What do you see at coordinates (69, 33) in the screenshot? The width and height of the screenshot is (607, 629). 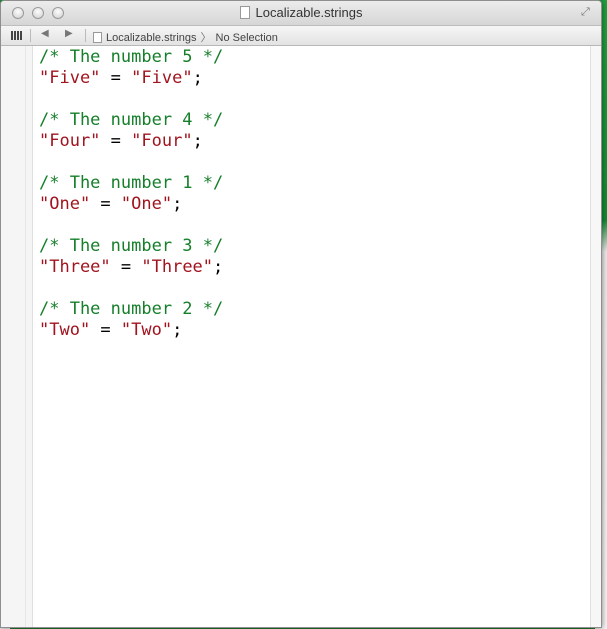 I see `forward-arrow-icon: ▶` at bounding box center [69, 33].